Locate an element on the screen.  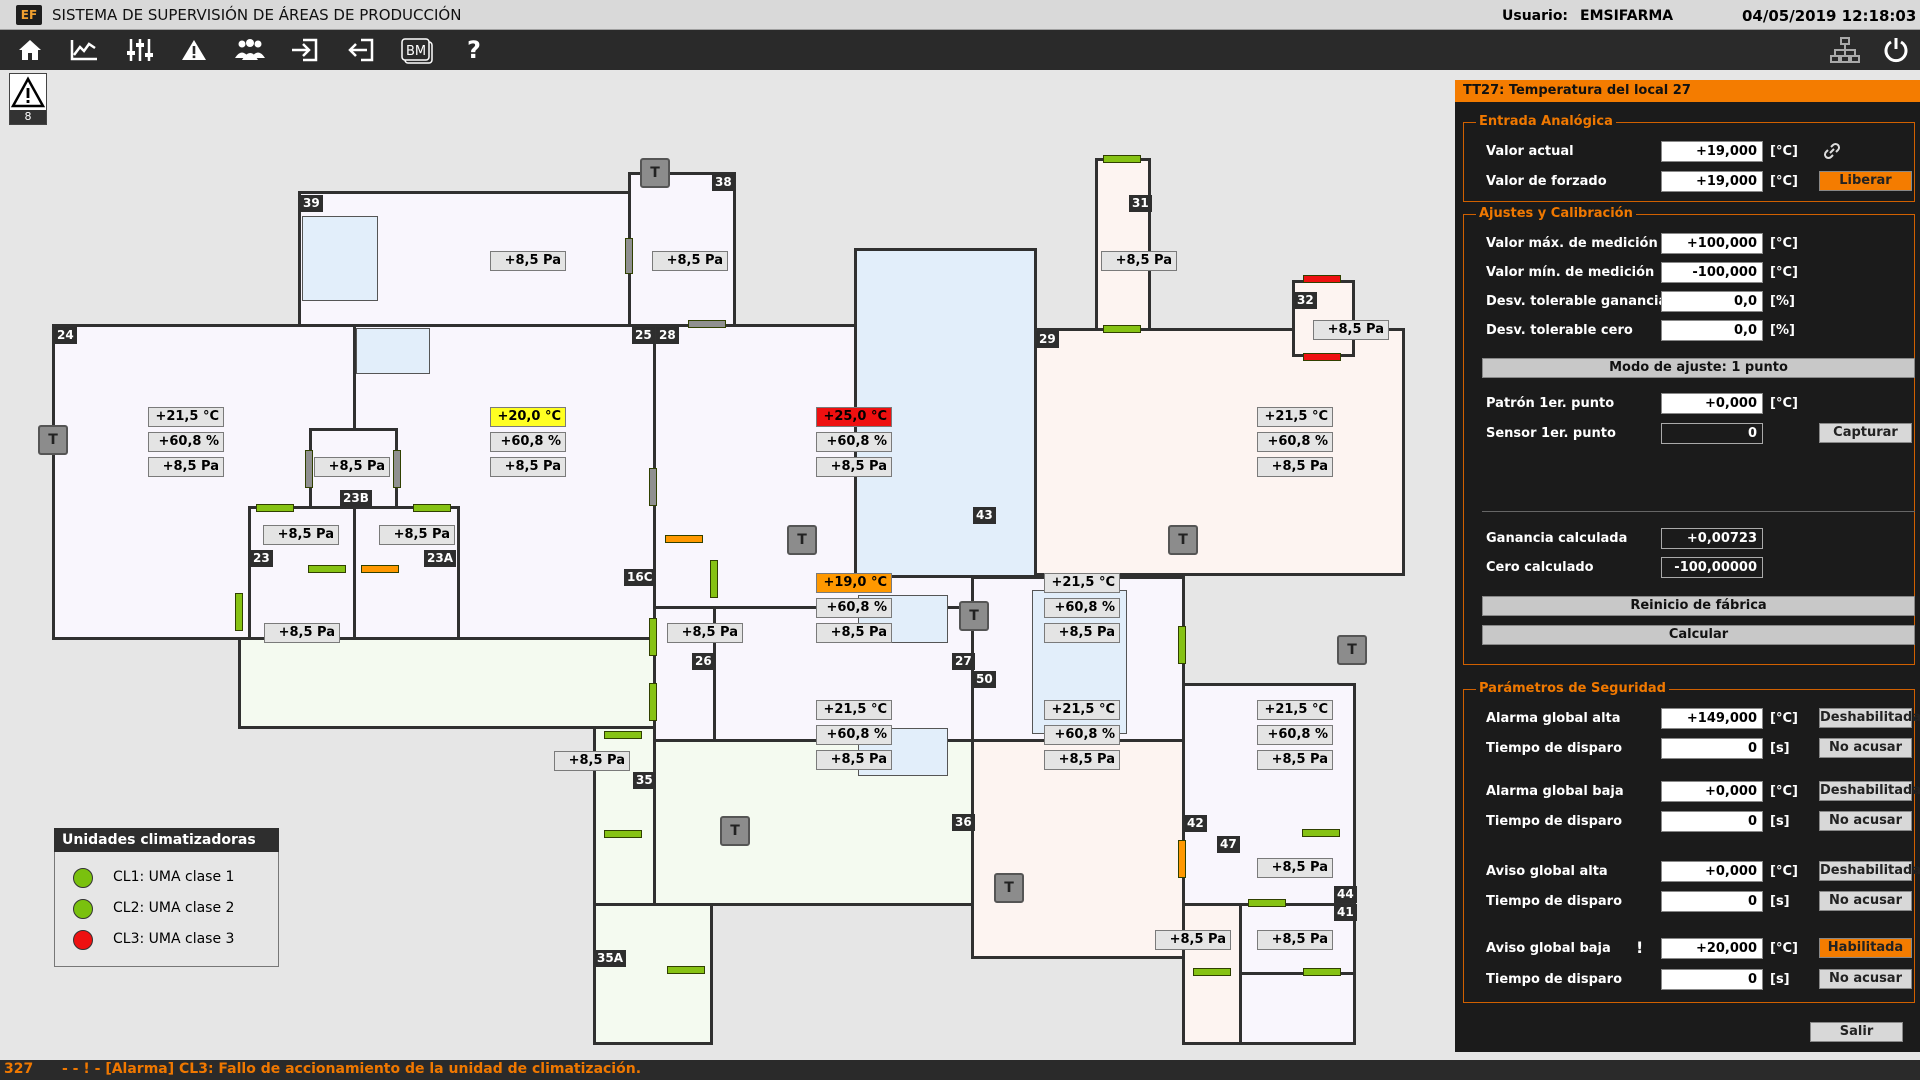
users-button is located at coordinates (250, 50).